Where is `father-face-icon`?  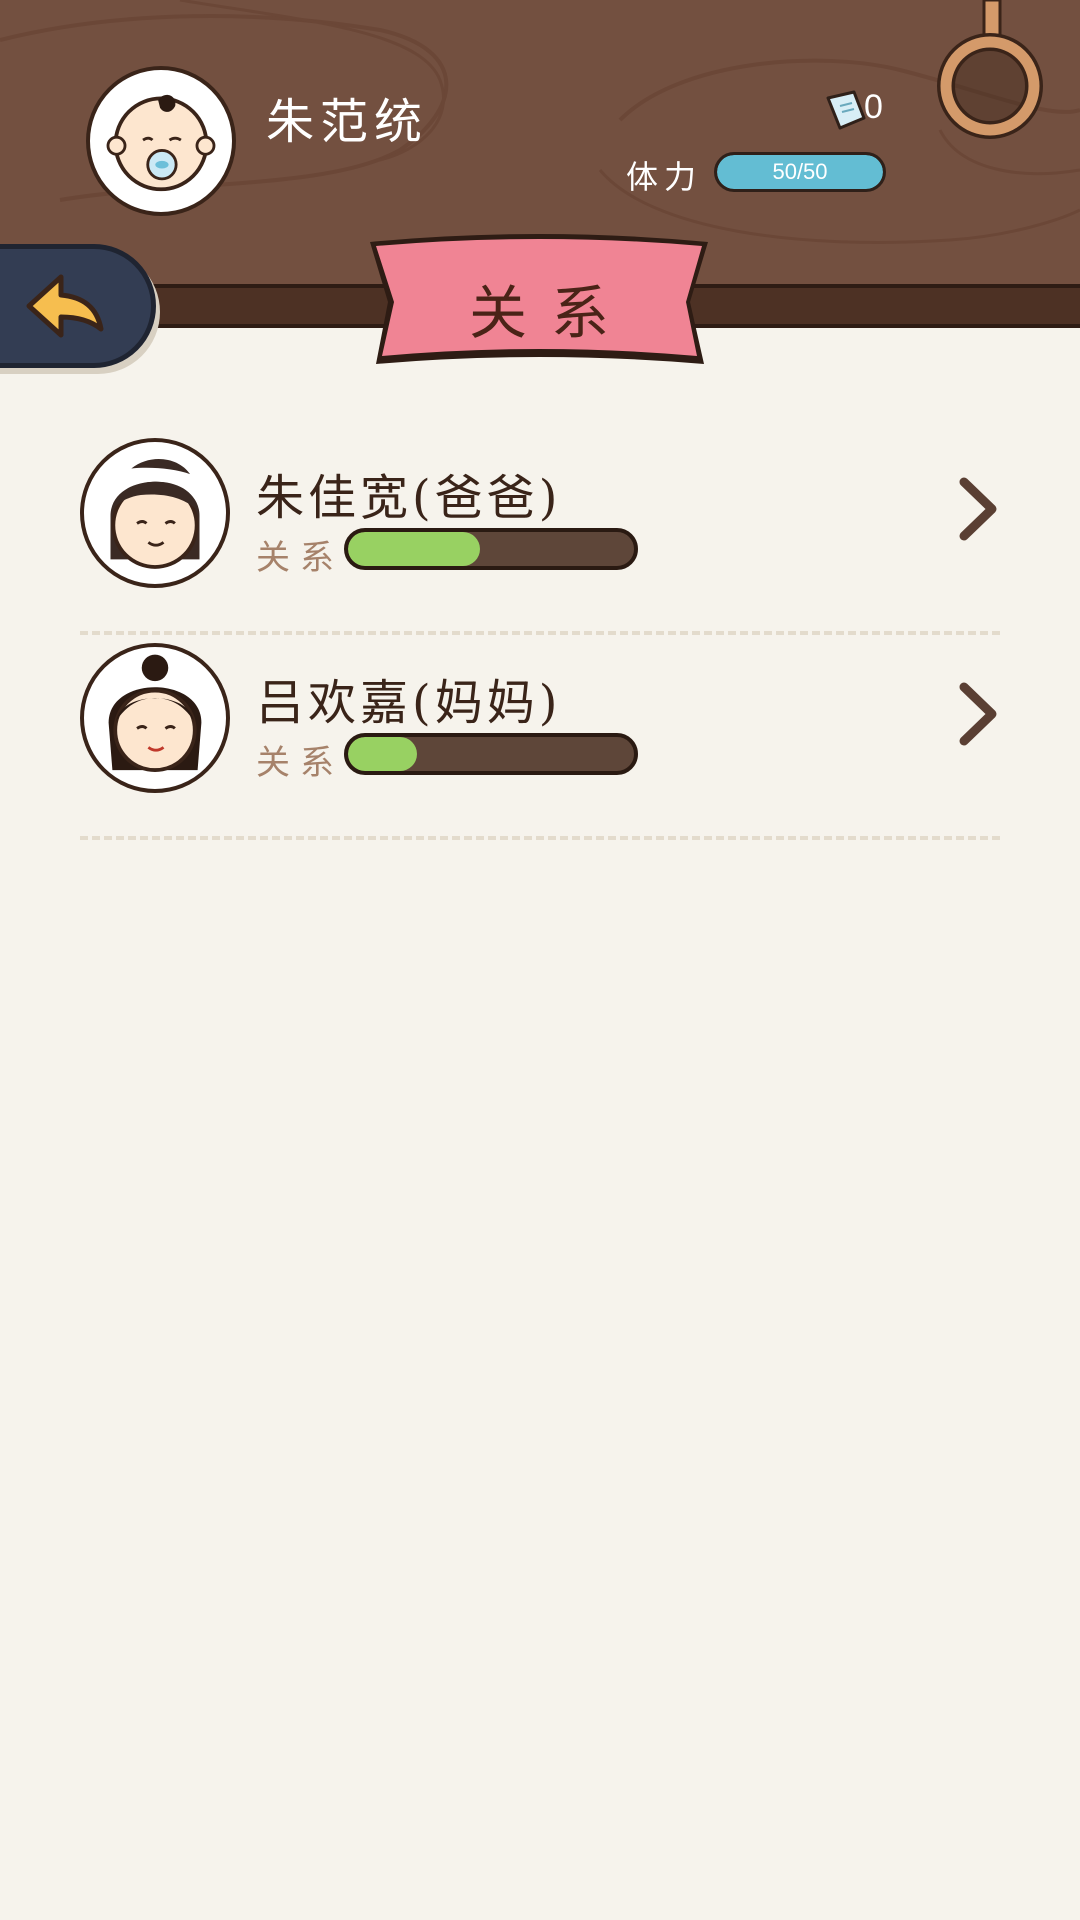 father-face-icon is located at coordinates (155, 514).